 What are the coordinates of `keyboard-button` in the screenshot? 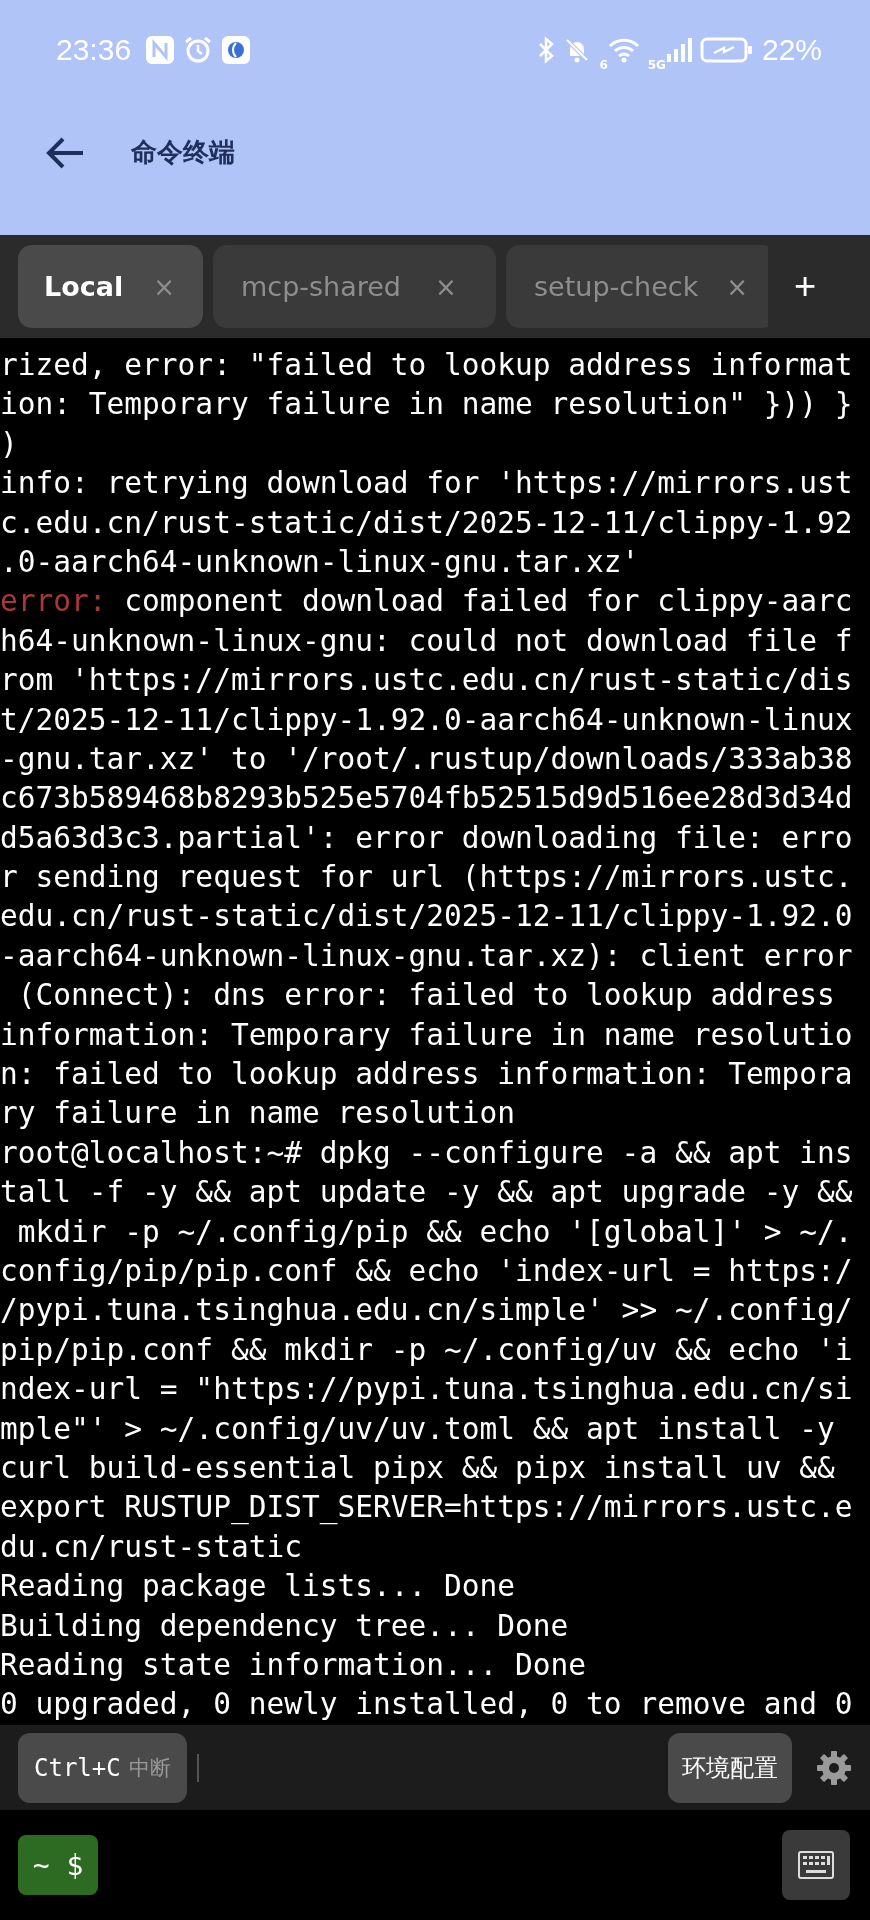 It's located at (816, 1865).